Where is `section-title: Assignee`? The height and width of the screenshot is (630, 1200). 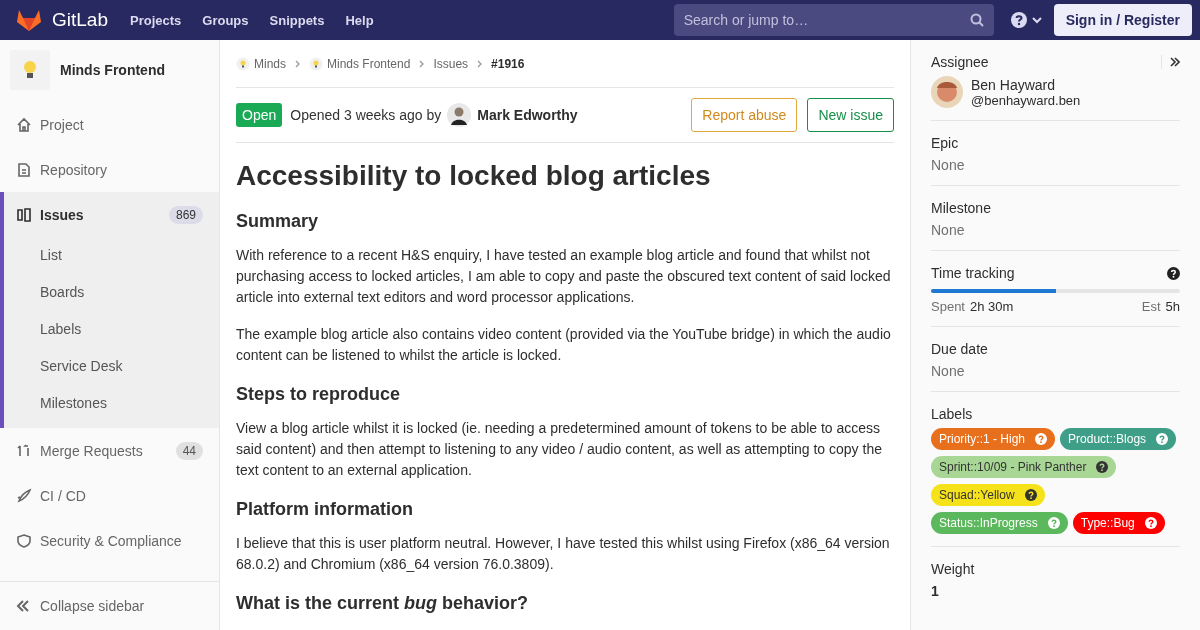 section-title: Assignee is located at coordinates (960, 62).